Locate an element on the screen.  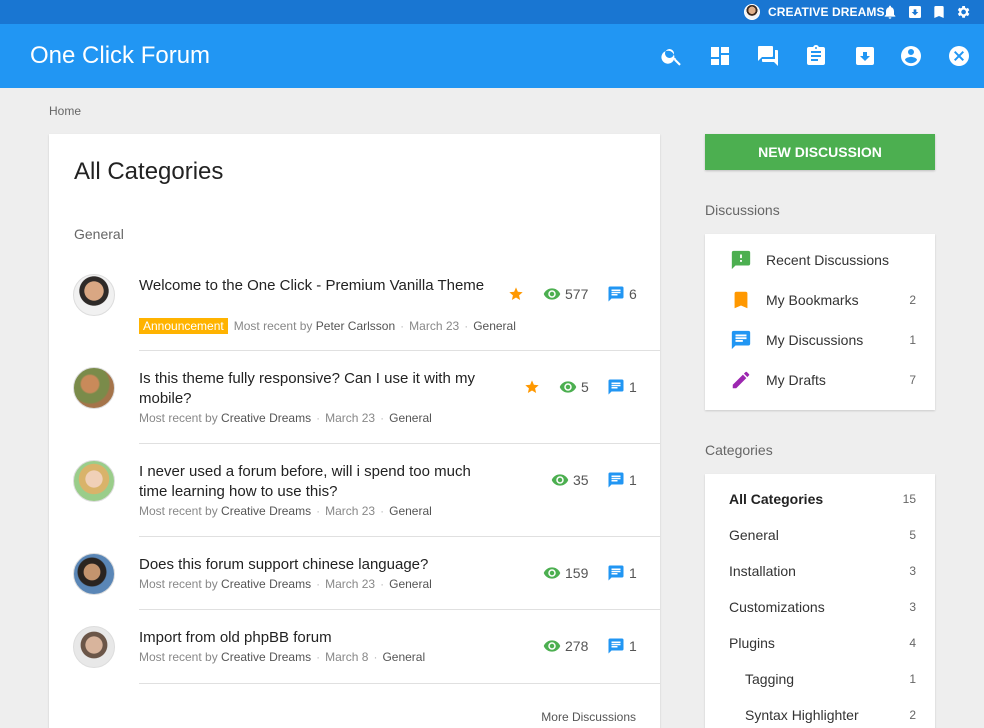
username-link: CREATIVE DREAMS is located at coordinates (826, 12).